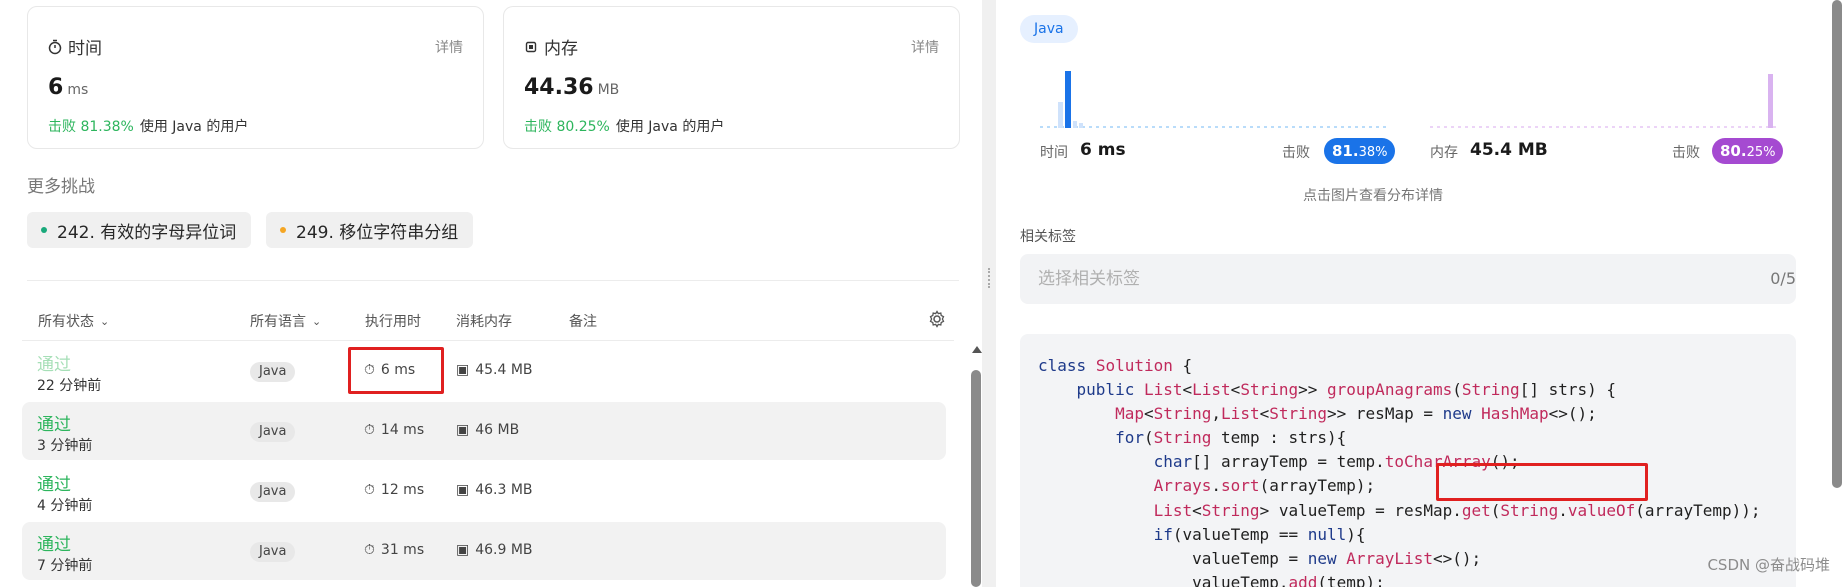 The width and height of the screenshot is (1844, 587). Describe the element at coordinates (56, 87) in the screenshot. I see `runtime-number: 6` at that location.